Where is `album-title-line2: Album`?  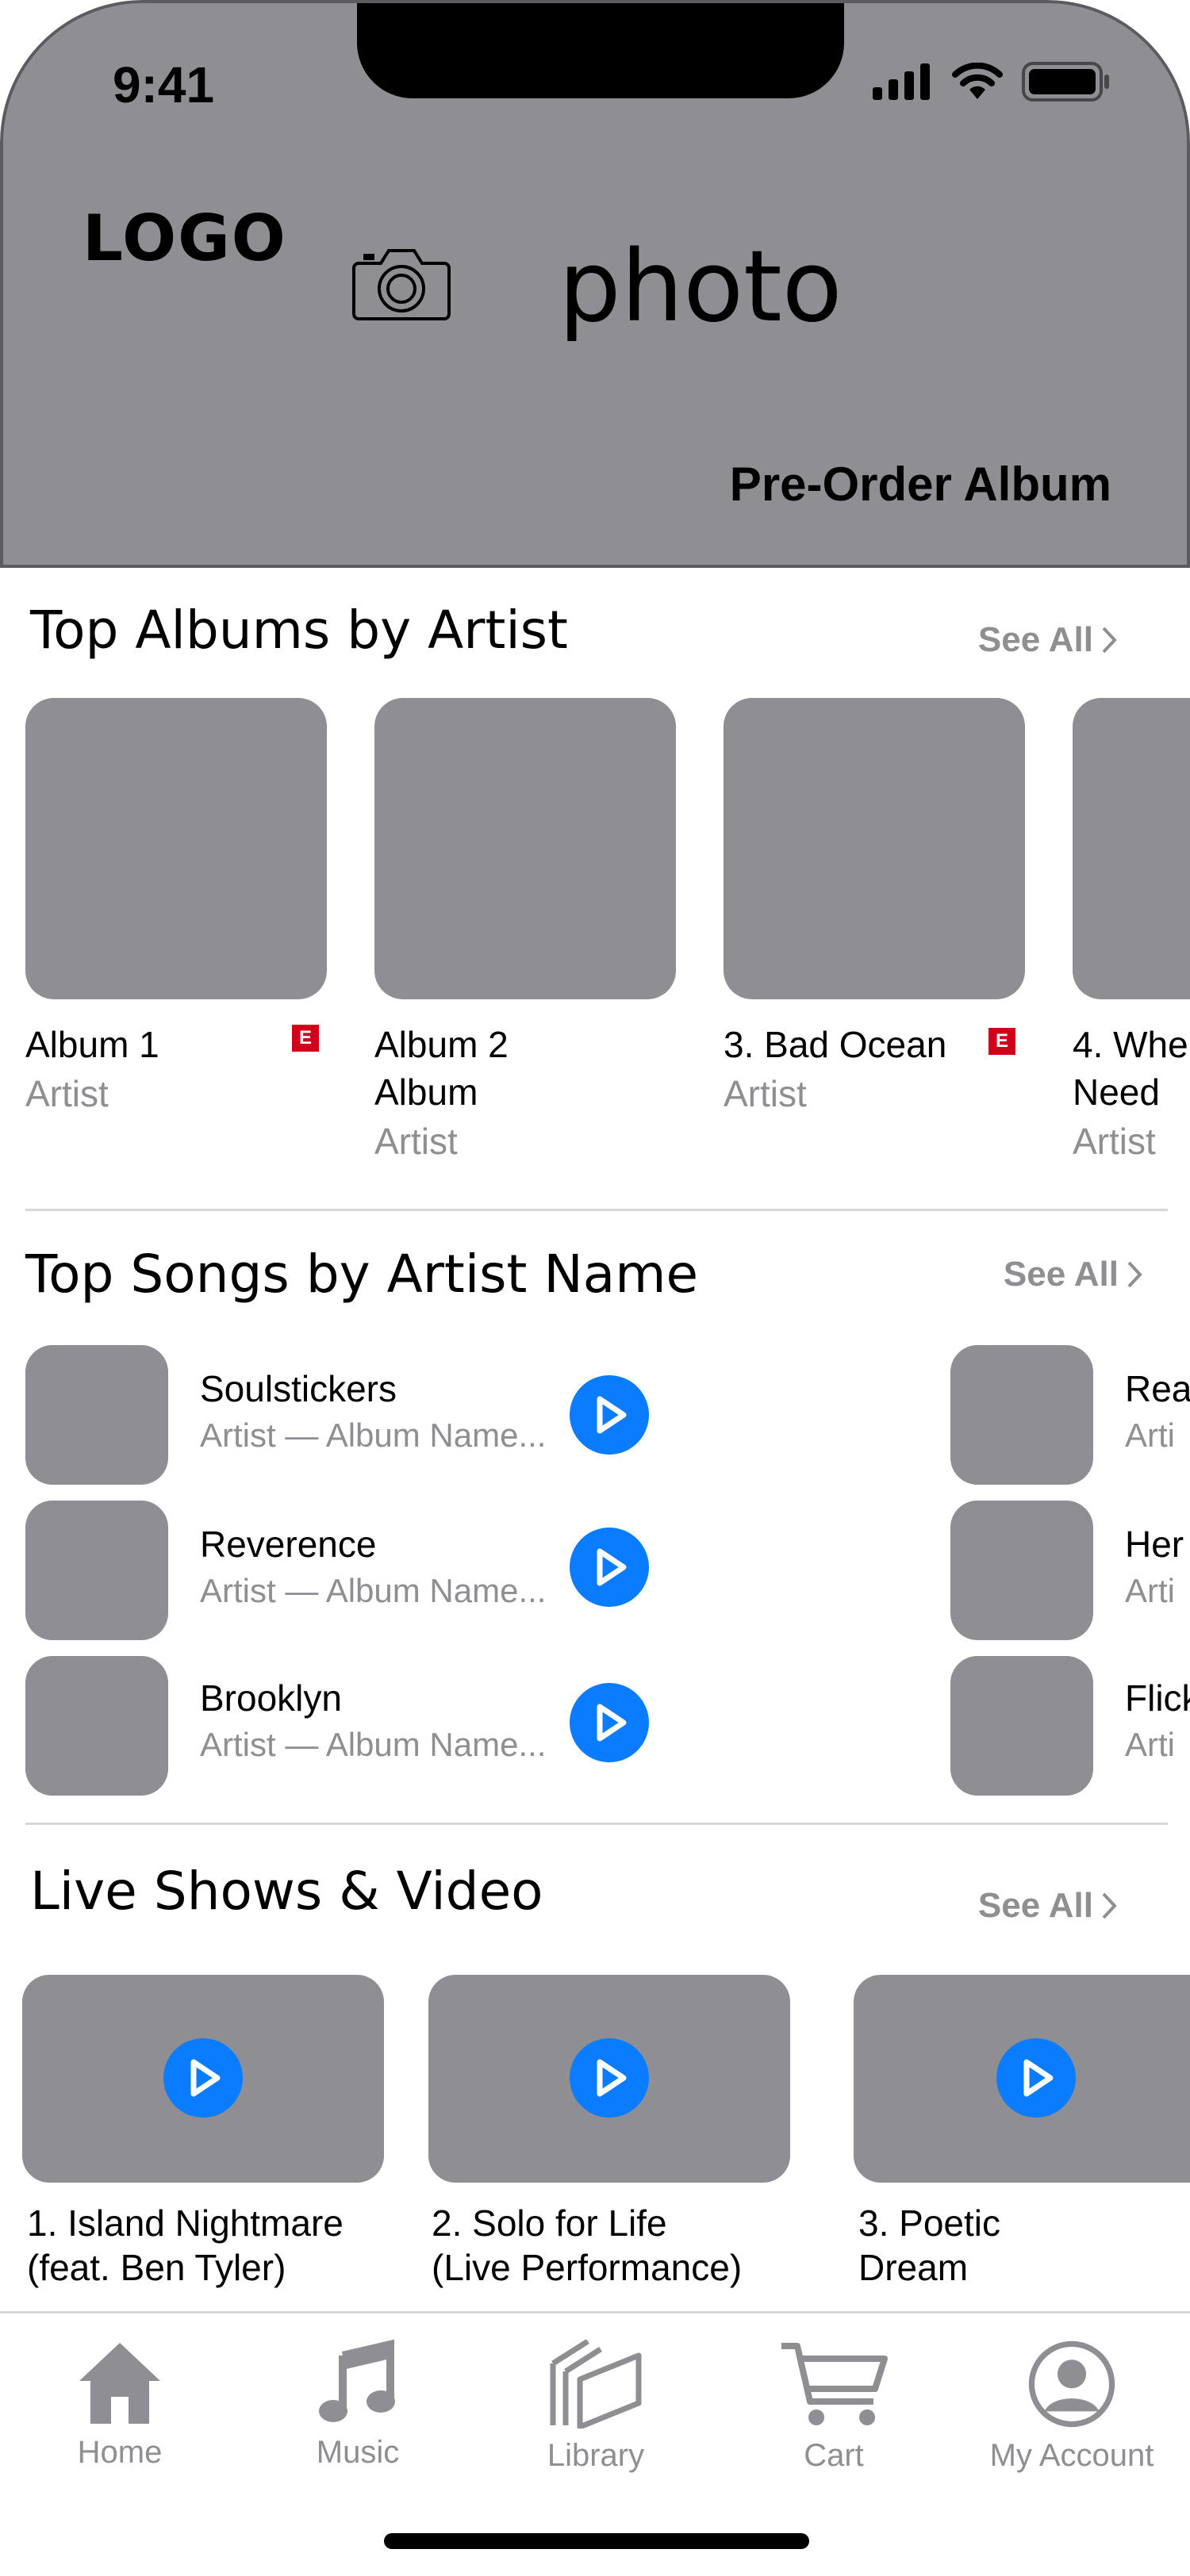 album-title-line2: Album is located at coordinates (426, 1092).